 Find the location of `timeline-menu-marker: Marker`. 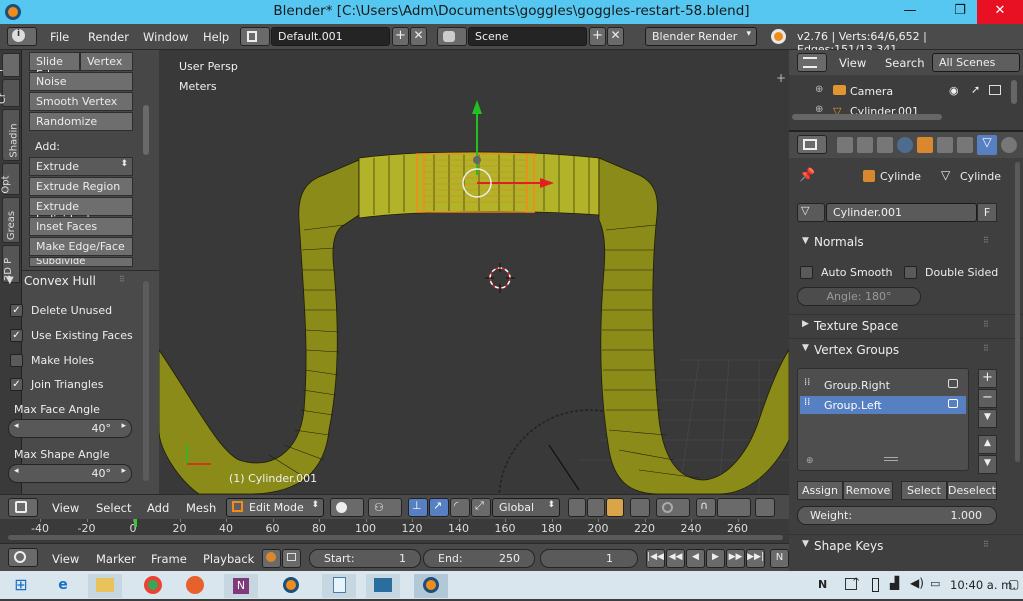

timeline-menu-marker: Marker is located at coordinates (116, 559).